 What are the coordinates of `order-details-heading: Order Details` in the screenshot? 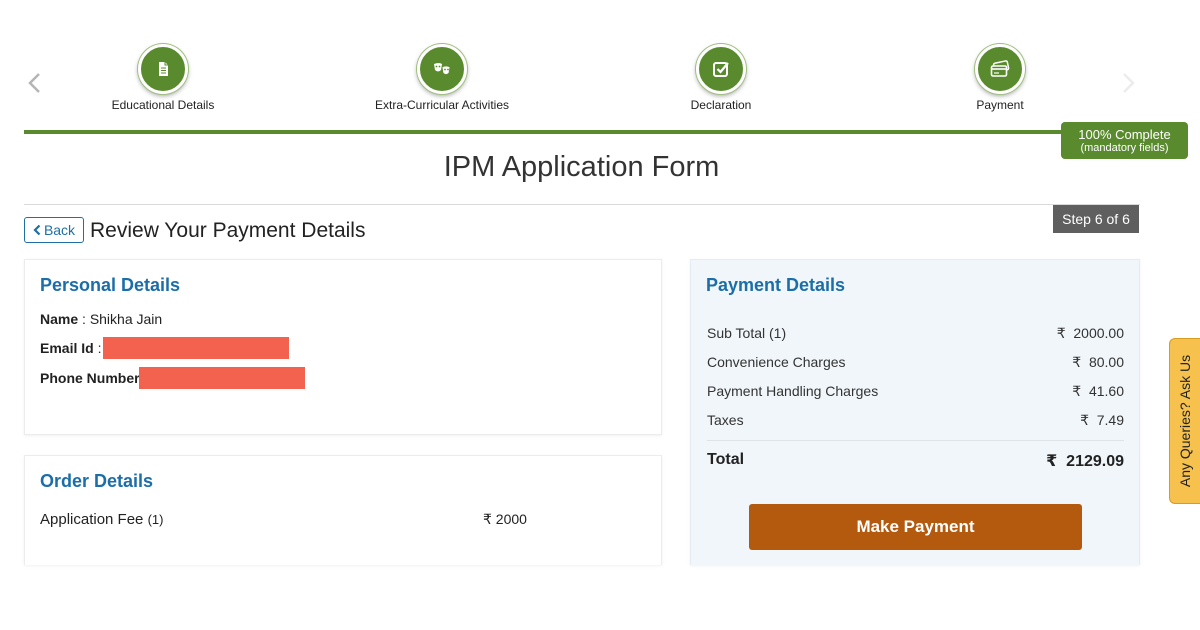 It's located at (97, 481).